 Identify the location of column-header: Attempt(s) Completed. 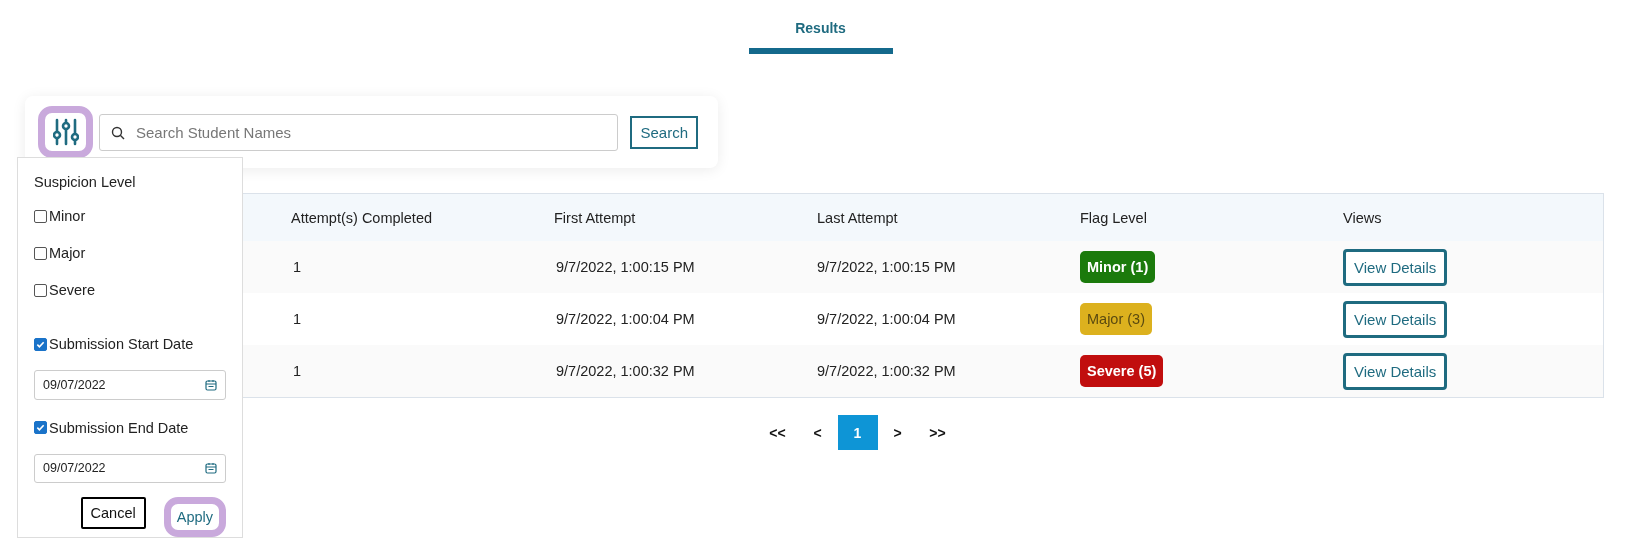
(362, 217).